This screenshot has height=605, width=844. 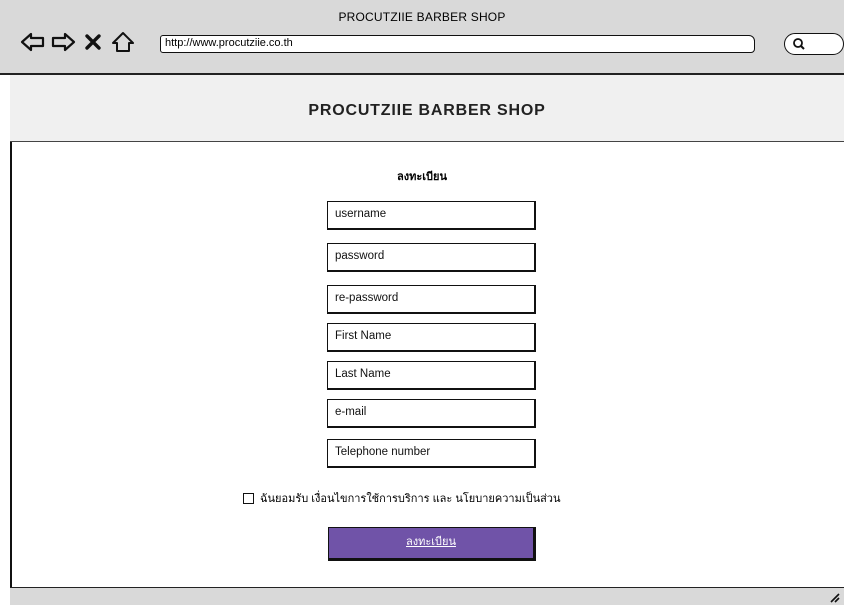 I want to click on first-name-input: First Name, so click(x=431, y=337).